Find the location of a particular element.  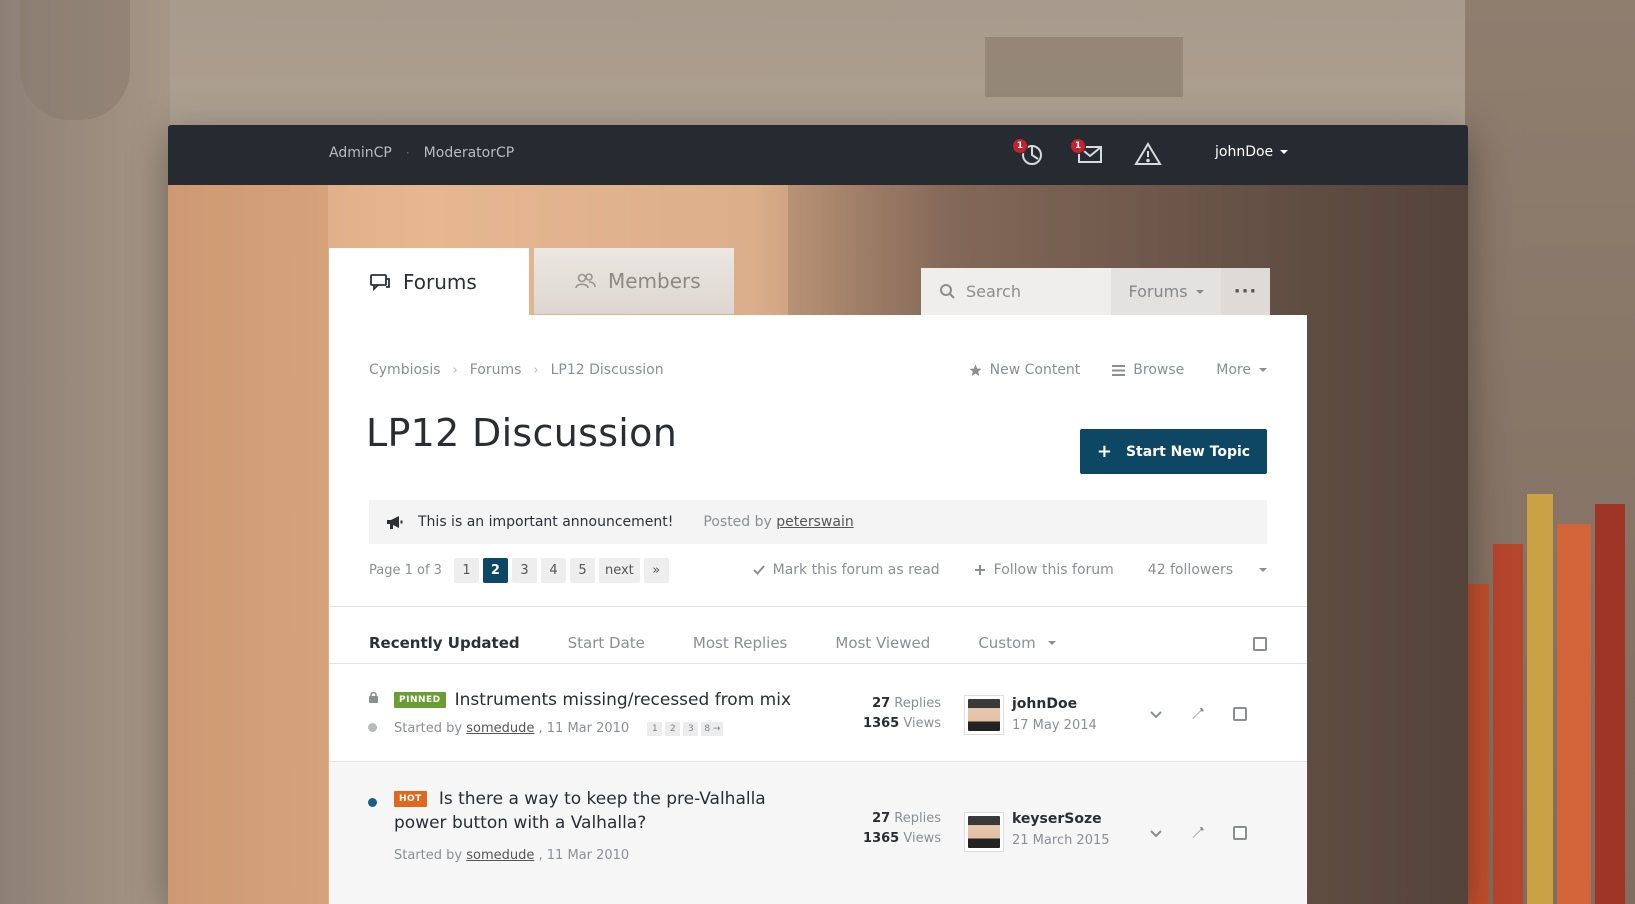

chevron-right-icon: › is located at coordinates (536, 370).